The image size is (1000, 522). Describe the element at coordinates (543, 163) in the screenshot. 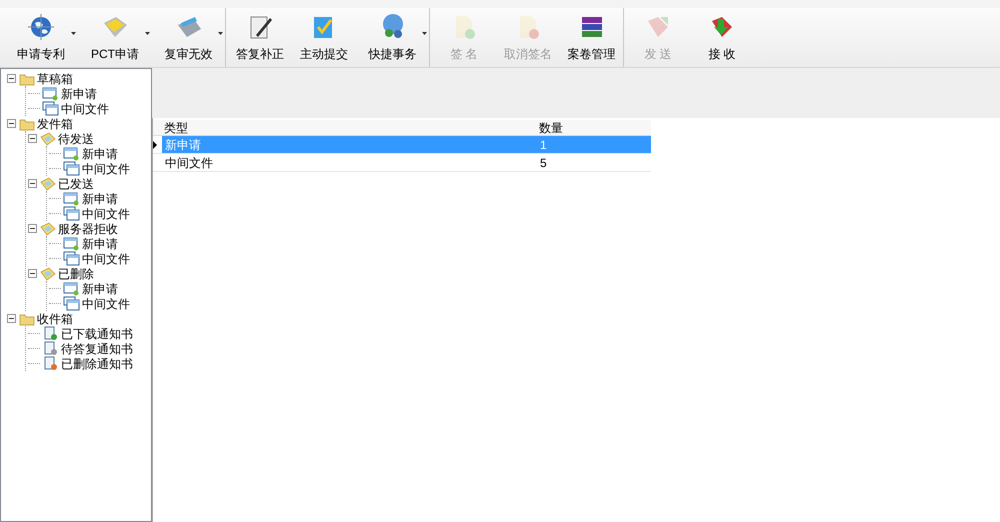

I see `table-cell-text: 5` at that location.